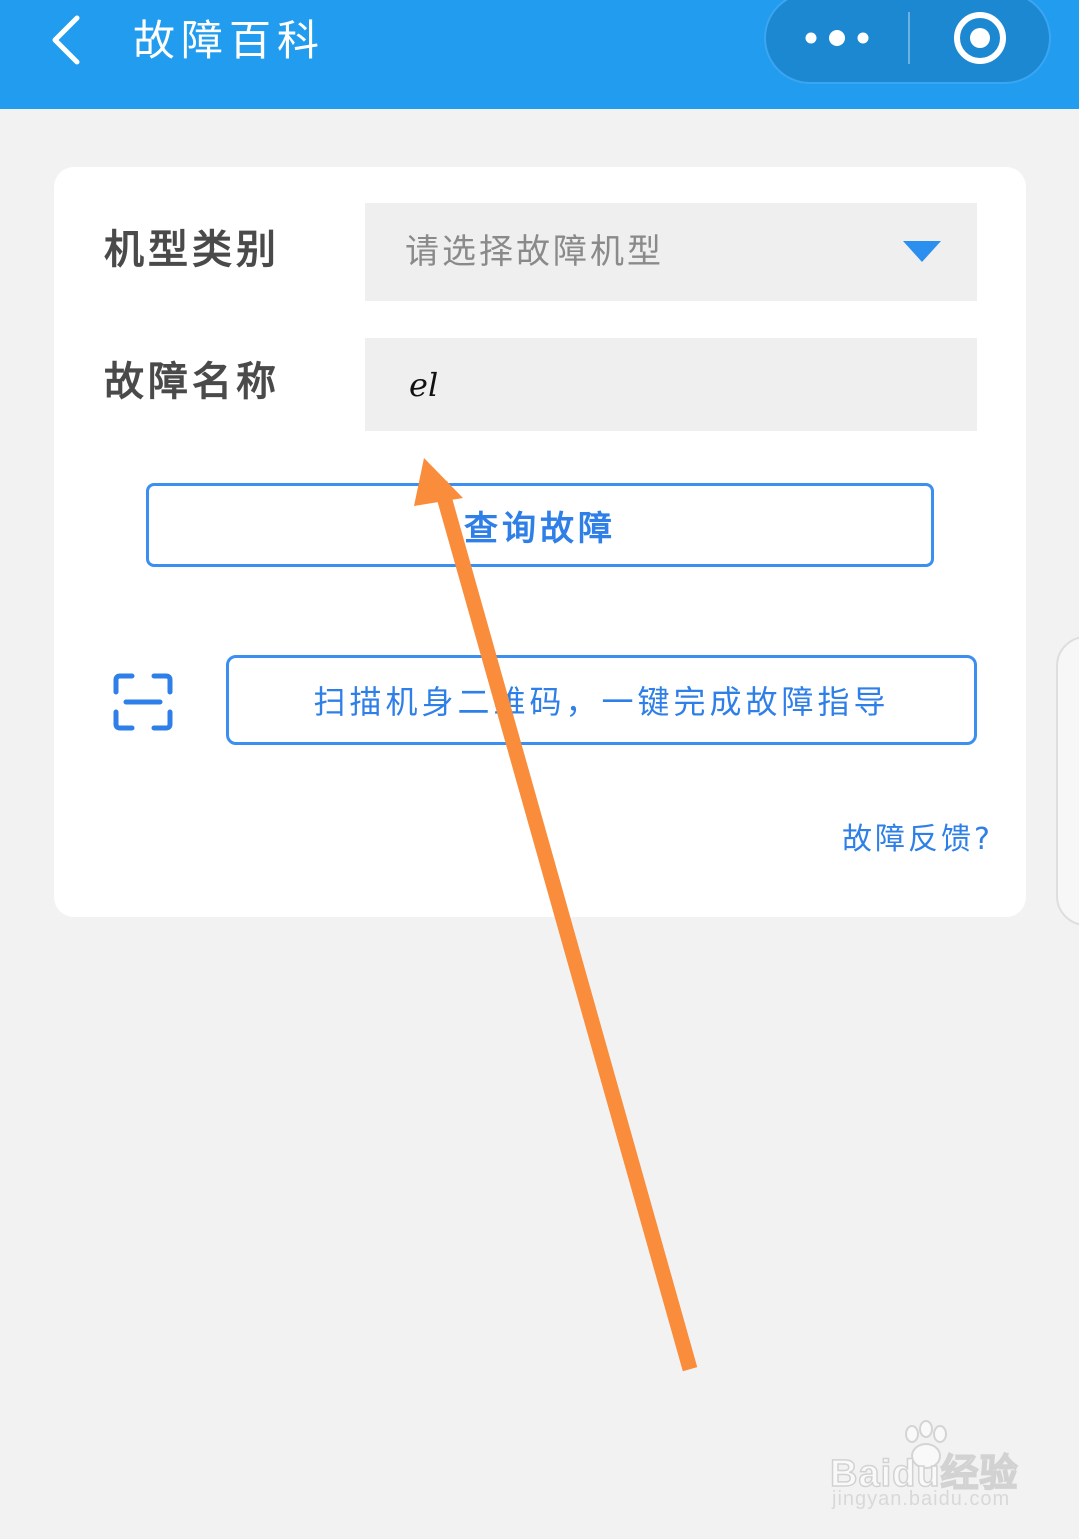  I want to click on fault-name-label: 故障名称, so click(192, 382).